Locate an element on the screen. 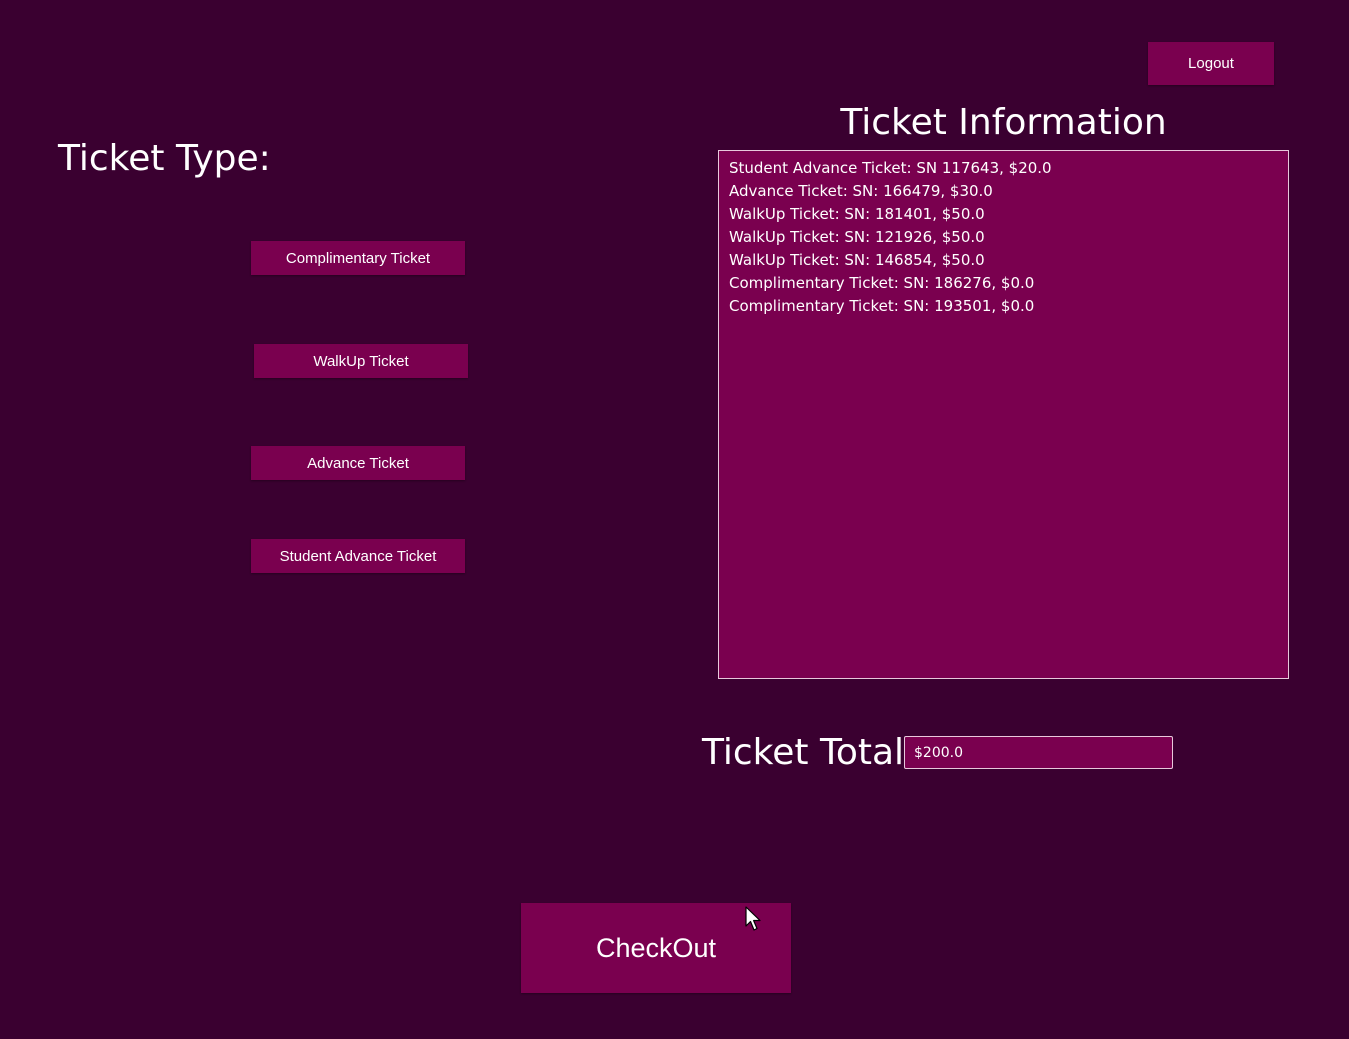 This screenshot has width=1349, height=1039. complimentary-ticket-button: Complimentary Ticket is located at coordinates (358, 258).